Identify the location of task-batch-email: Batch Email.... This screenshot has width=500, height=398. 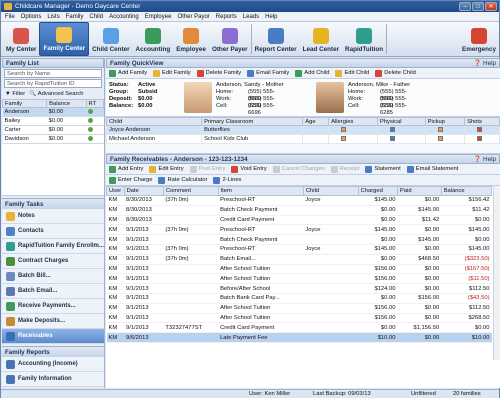
(53, 291).